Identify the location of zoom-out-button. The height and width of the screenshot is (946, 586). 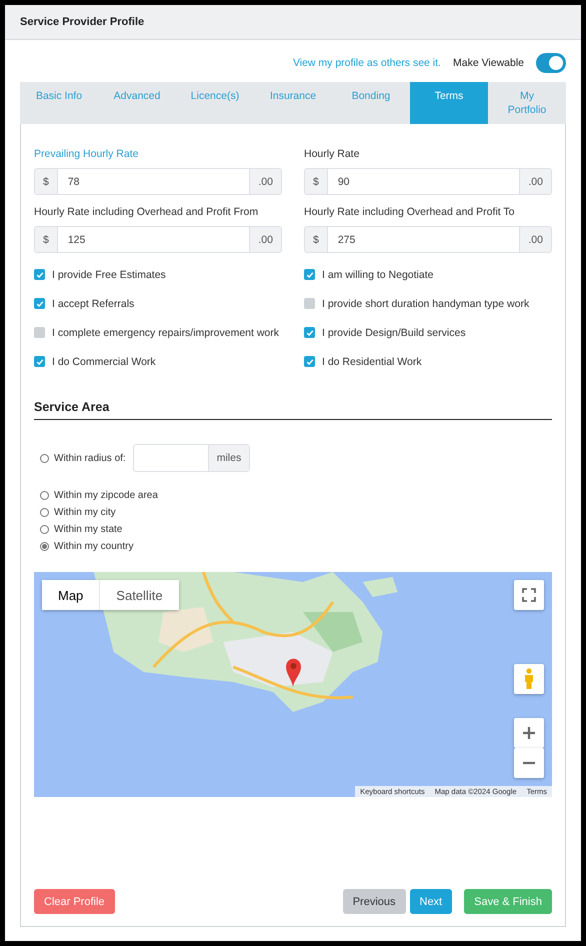
(529, 763).